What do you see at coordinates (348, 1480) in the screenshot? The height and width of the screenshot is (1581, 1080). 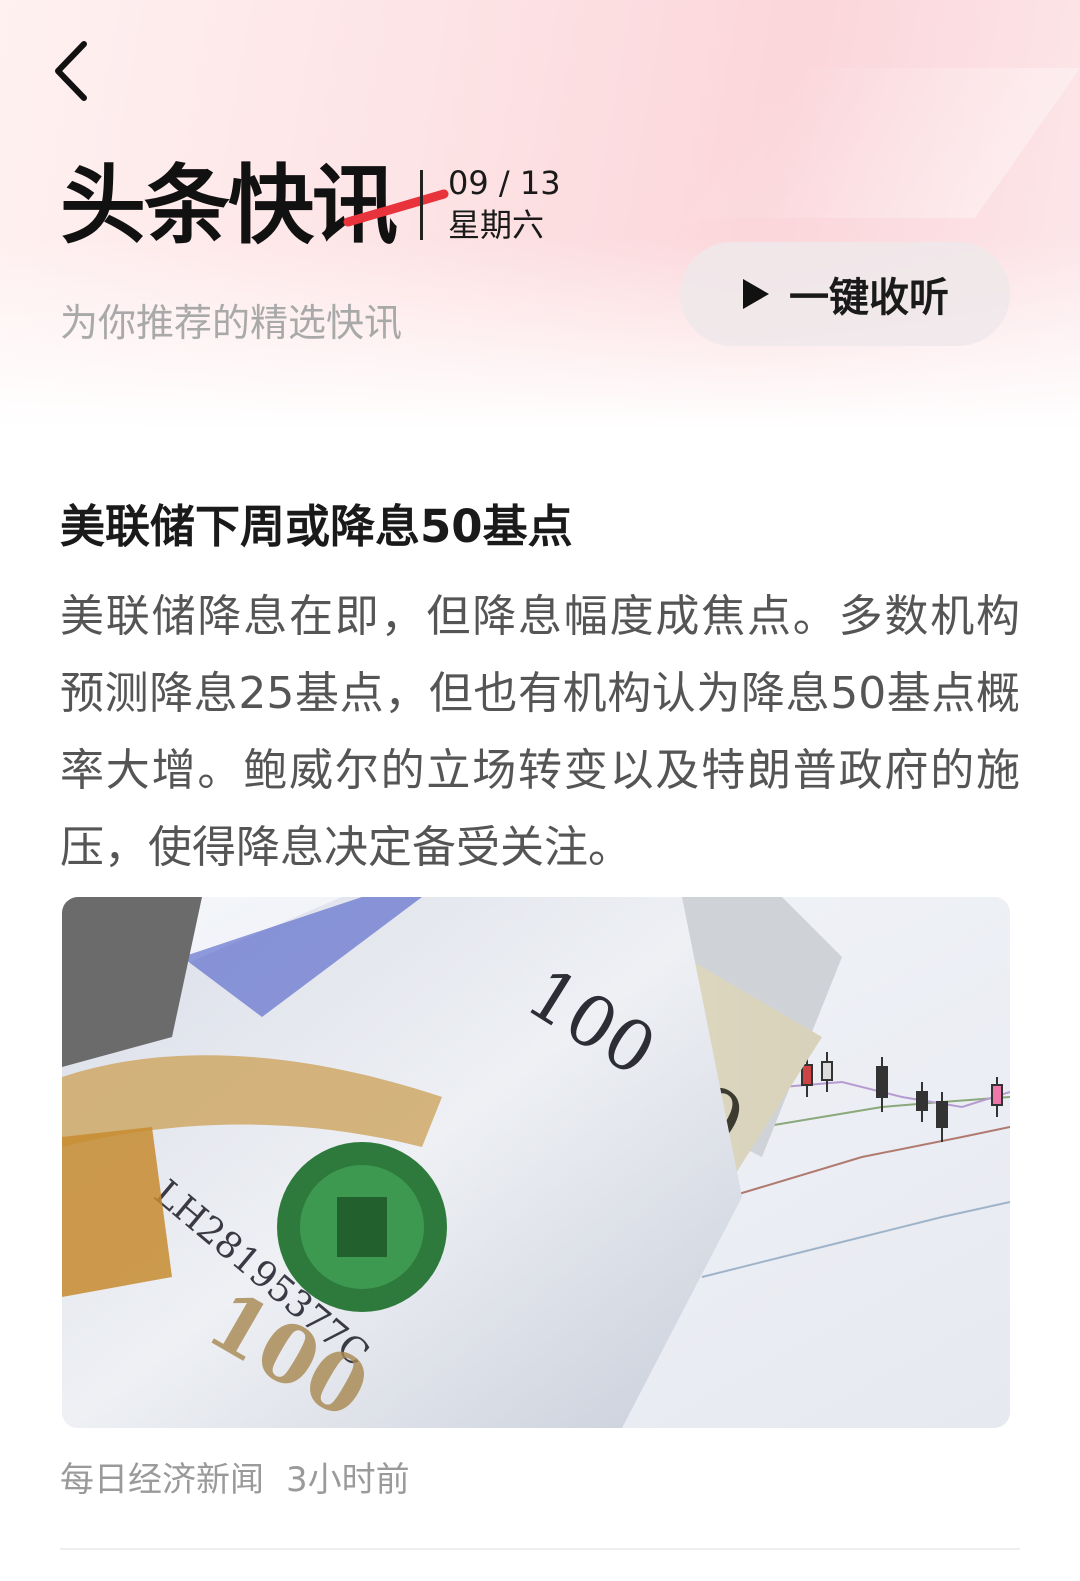 I see `article-time: 3小时前` at bounding box center [348, 1480].